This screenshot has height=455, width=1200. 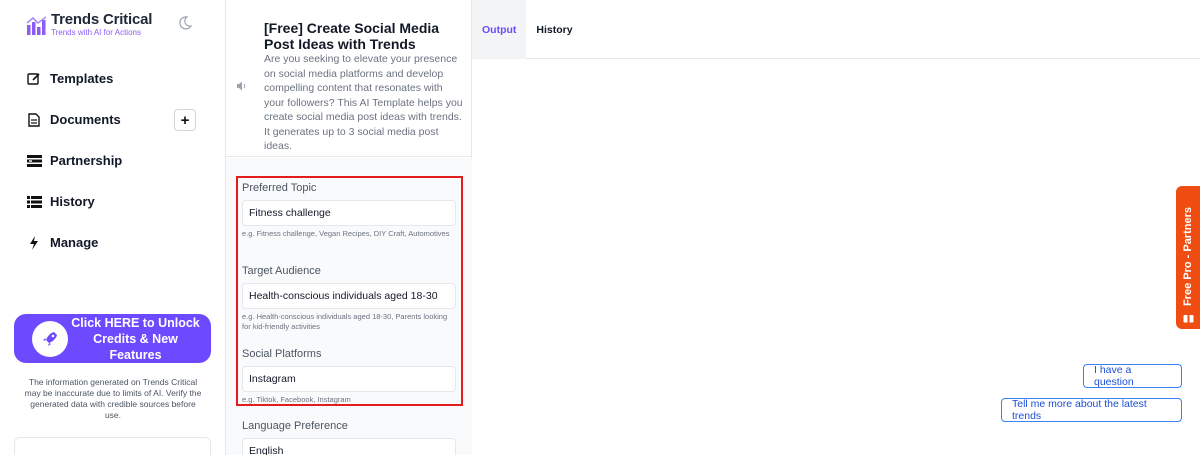 I want to click on field-label: Target Audience, so click(x=281, y=271).